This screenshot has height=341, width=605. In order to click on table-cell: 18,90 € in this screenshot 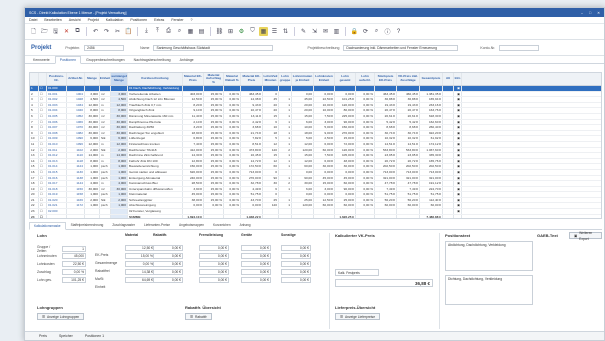, I will do `click(193, 133)`.